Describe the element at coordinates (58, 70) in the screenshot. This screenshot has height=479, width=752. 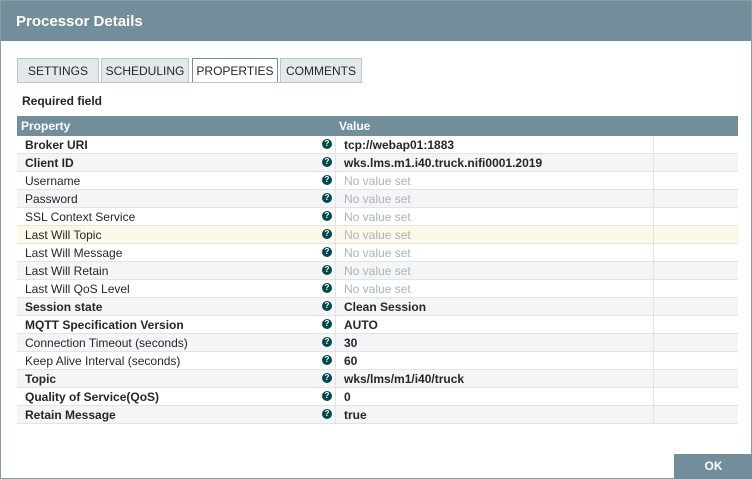
I see `tab-settings: SETTINGS` at that location.